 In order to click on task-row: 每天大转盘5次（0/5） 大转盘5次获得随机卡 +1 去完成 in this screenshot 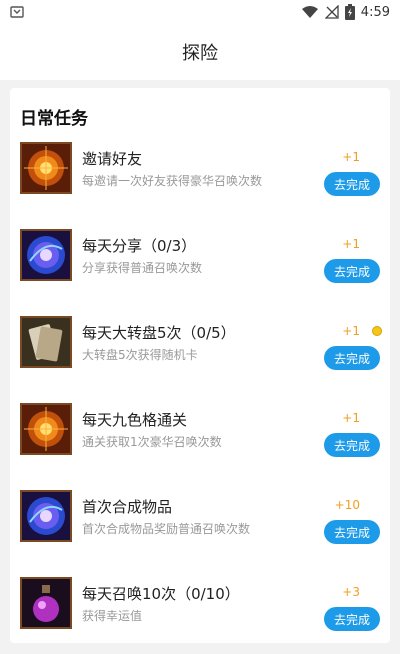, I will do `click(200, 349)`.